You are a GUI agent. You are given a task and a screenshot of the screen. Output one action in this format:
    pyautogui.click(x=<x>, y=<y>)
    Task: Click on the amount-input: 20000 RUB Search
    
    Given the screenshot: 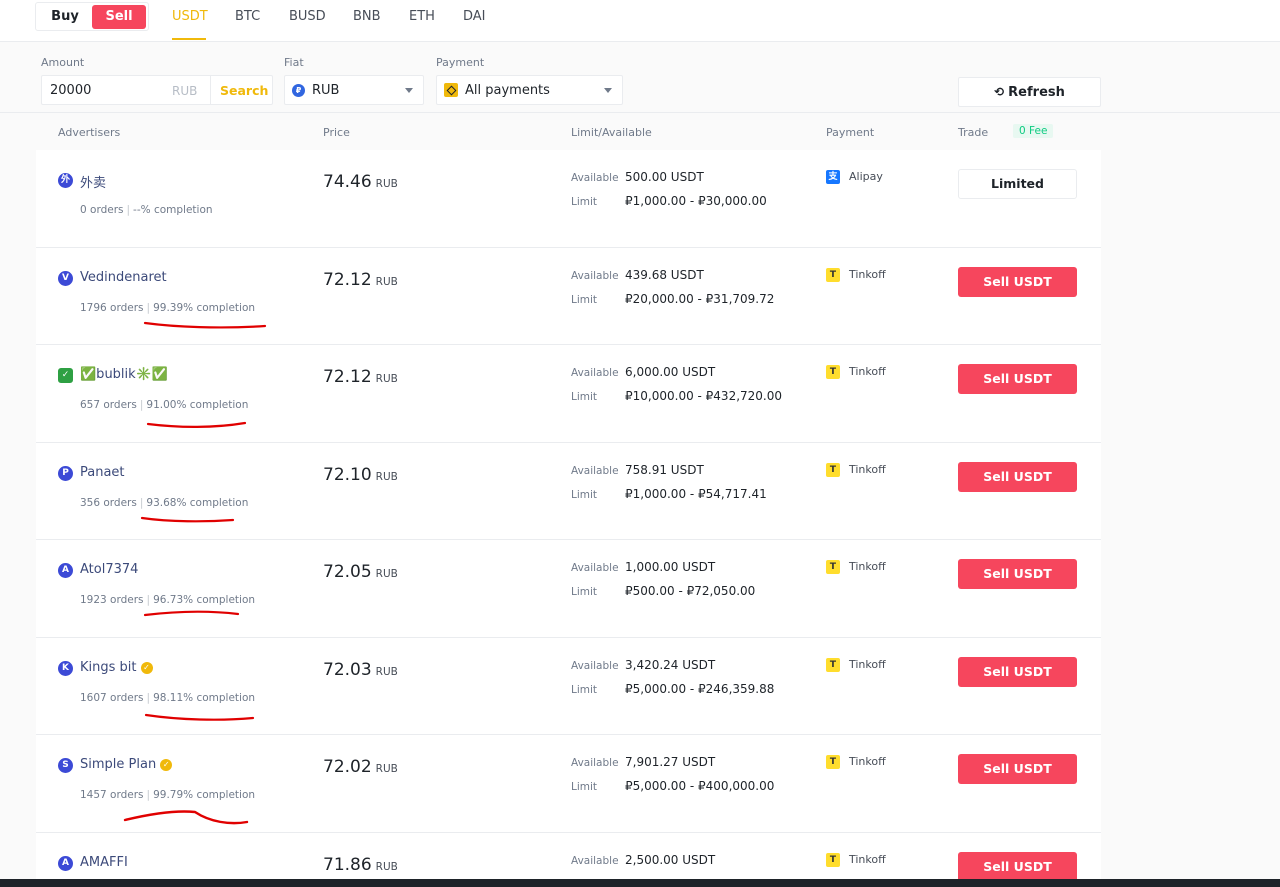 What is the action you would take?
    pyautogui.click(x=157, y=90)
    